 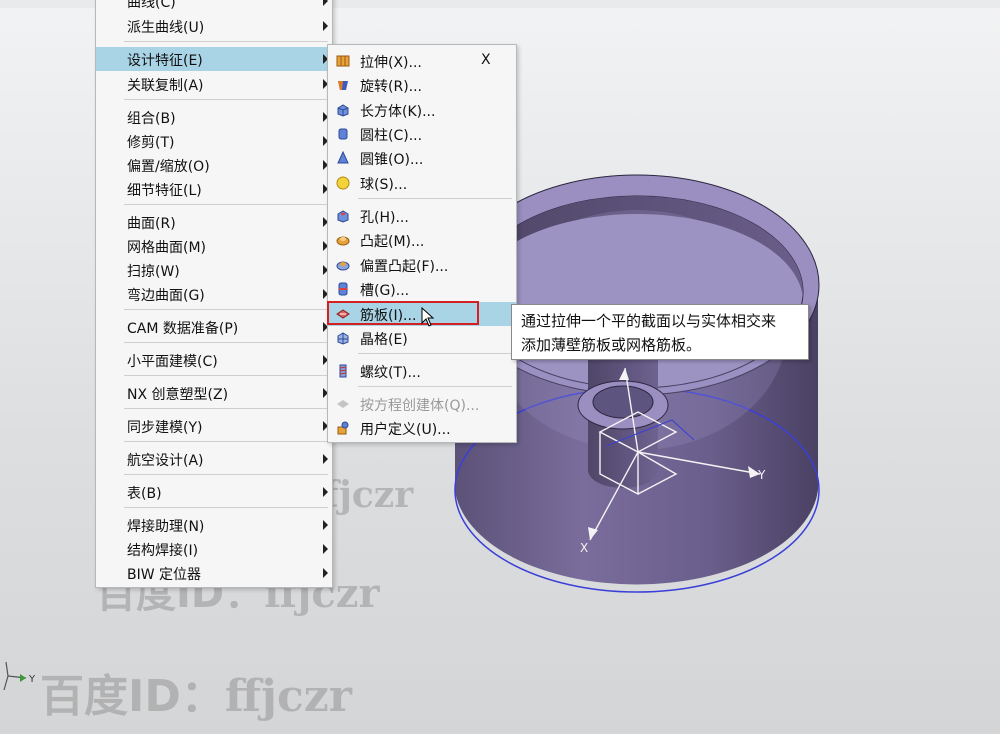 What do you see at coordinates (649, 321) in the screenshot?
I see `tooltip-line: 通过拉伸一个平的截面以与实体相交来` at bounding box center [649, 321].